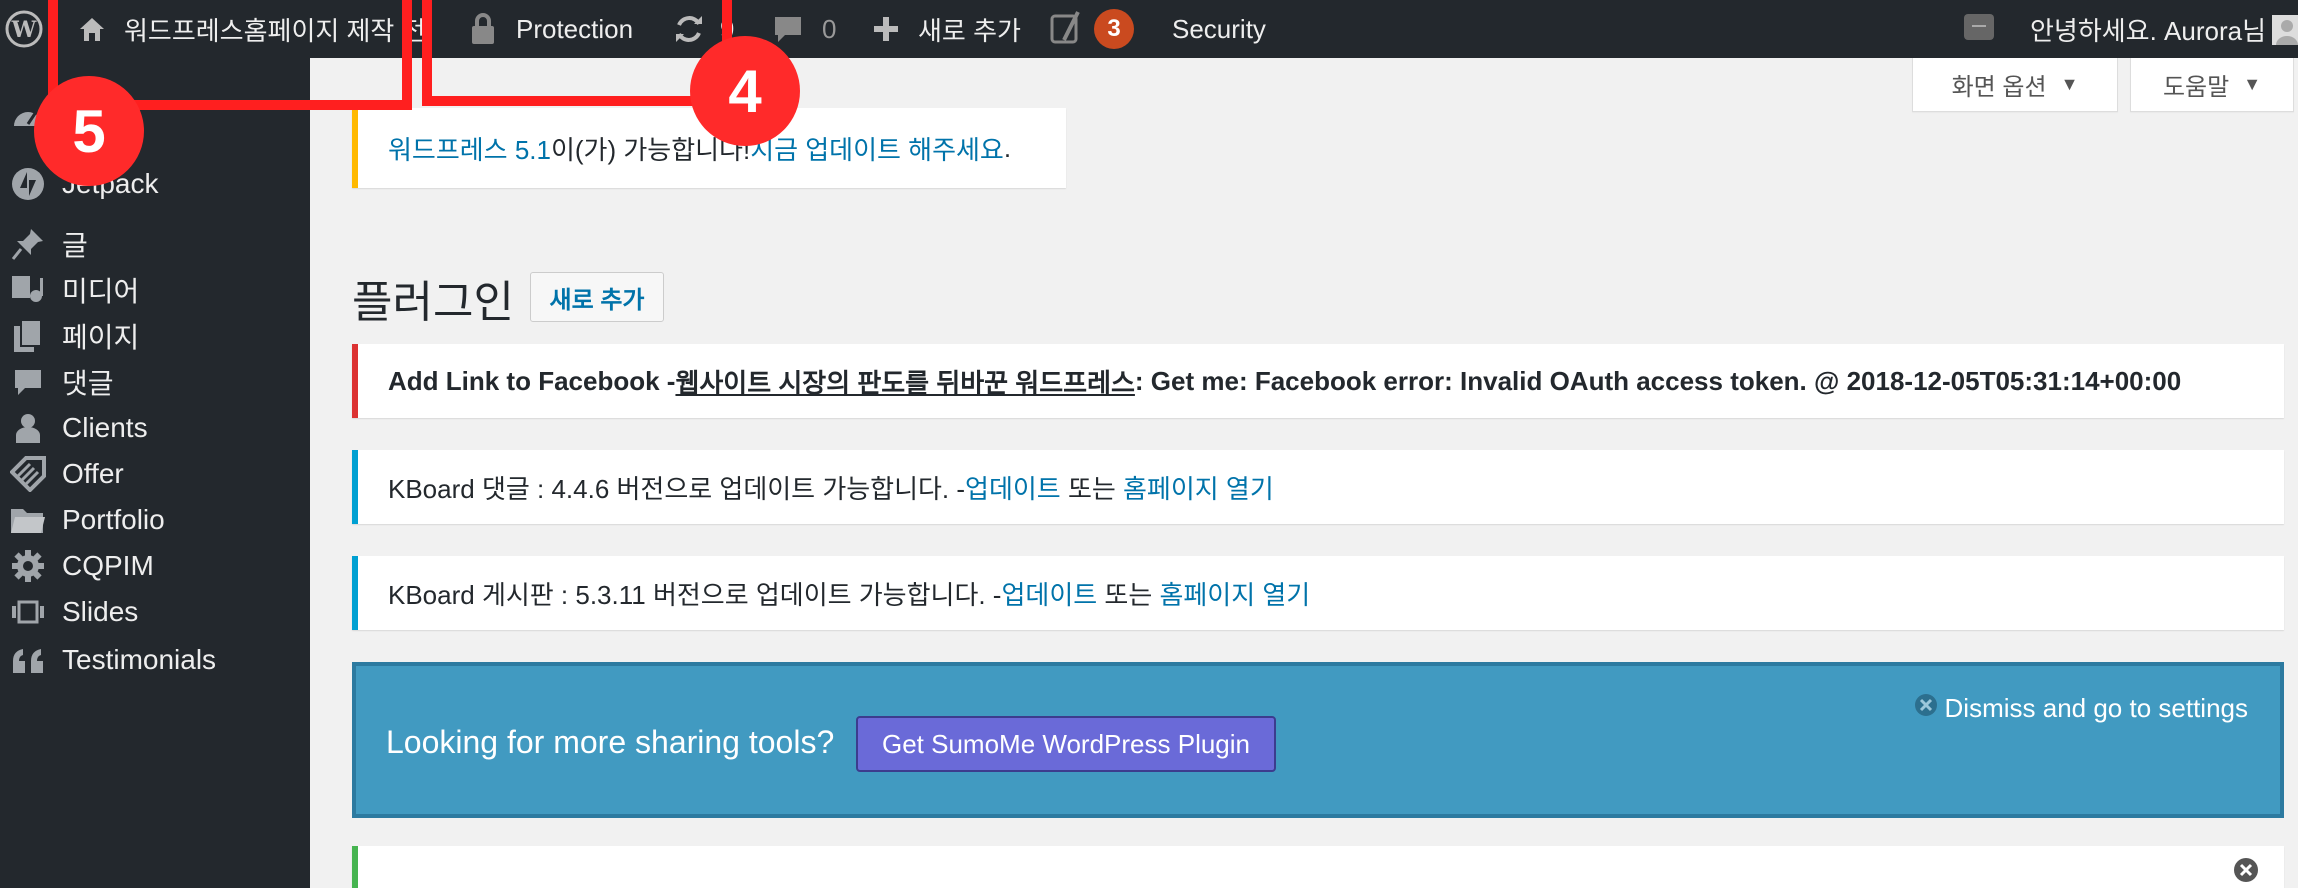 This screenshot has width=2298, height=888. Describe the element at coordinates (28, 566) in the screenshot. I see `gear-icon` at that location.